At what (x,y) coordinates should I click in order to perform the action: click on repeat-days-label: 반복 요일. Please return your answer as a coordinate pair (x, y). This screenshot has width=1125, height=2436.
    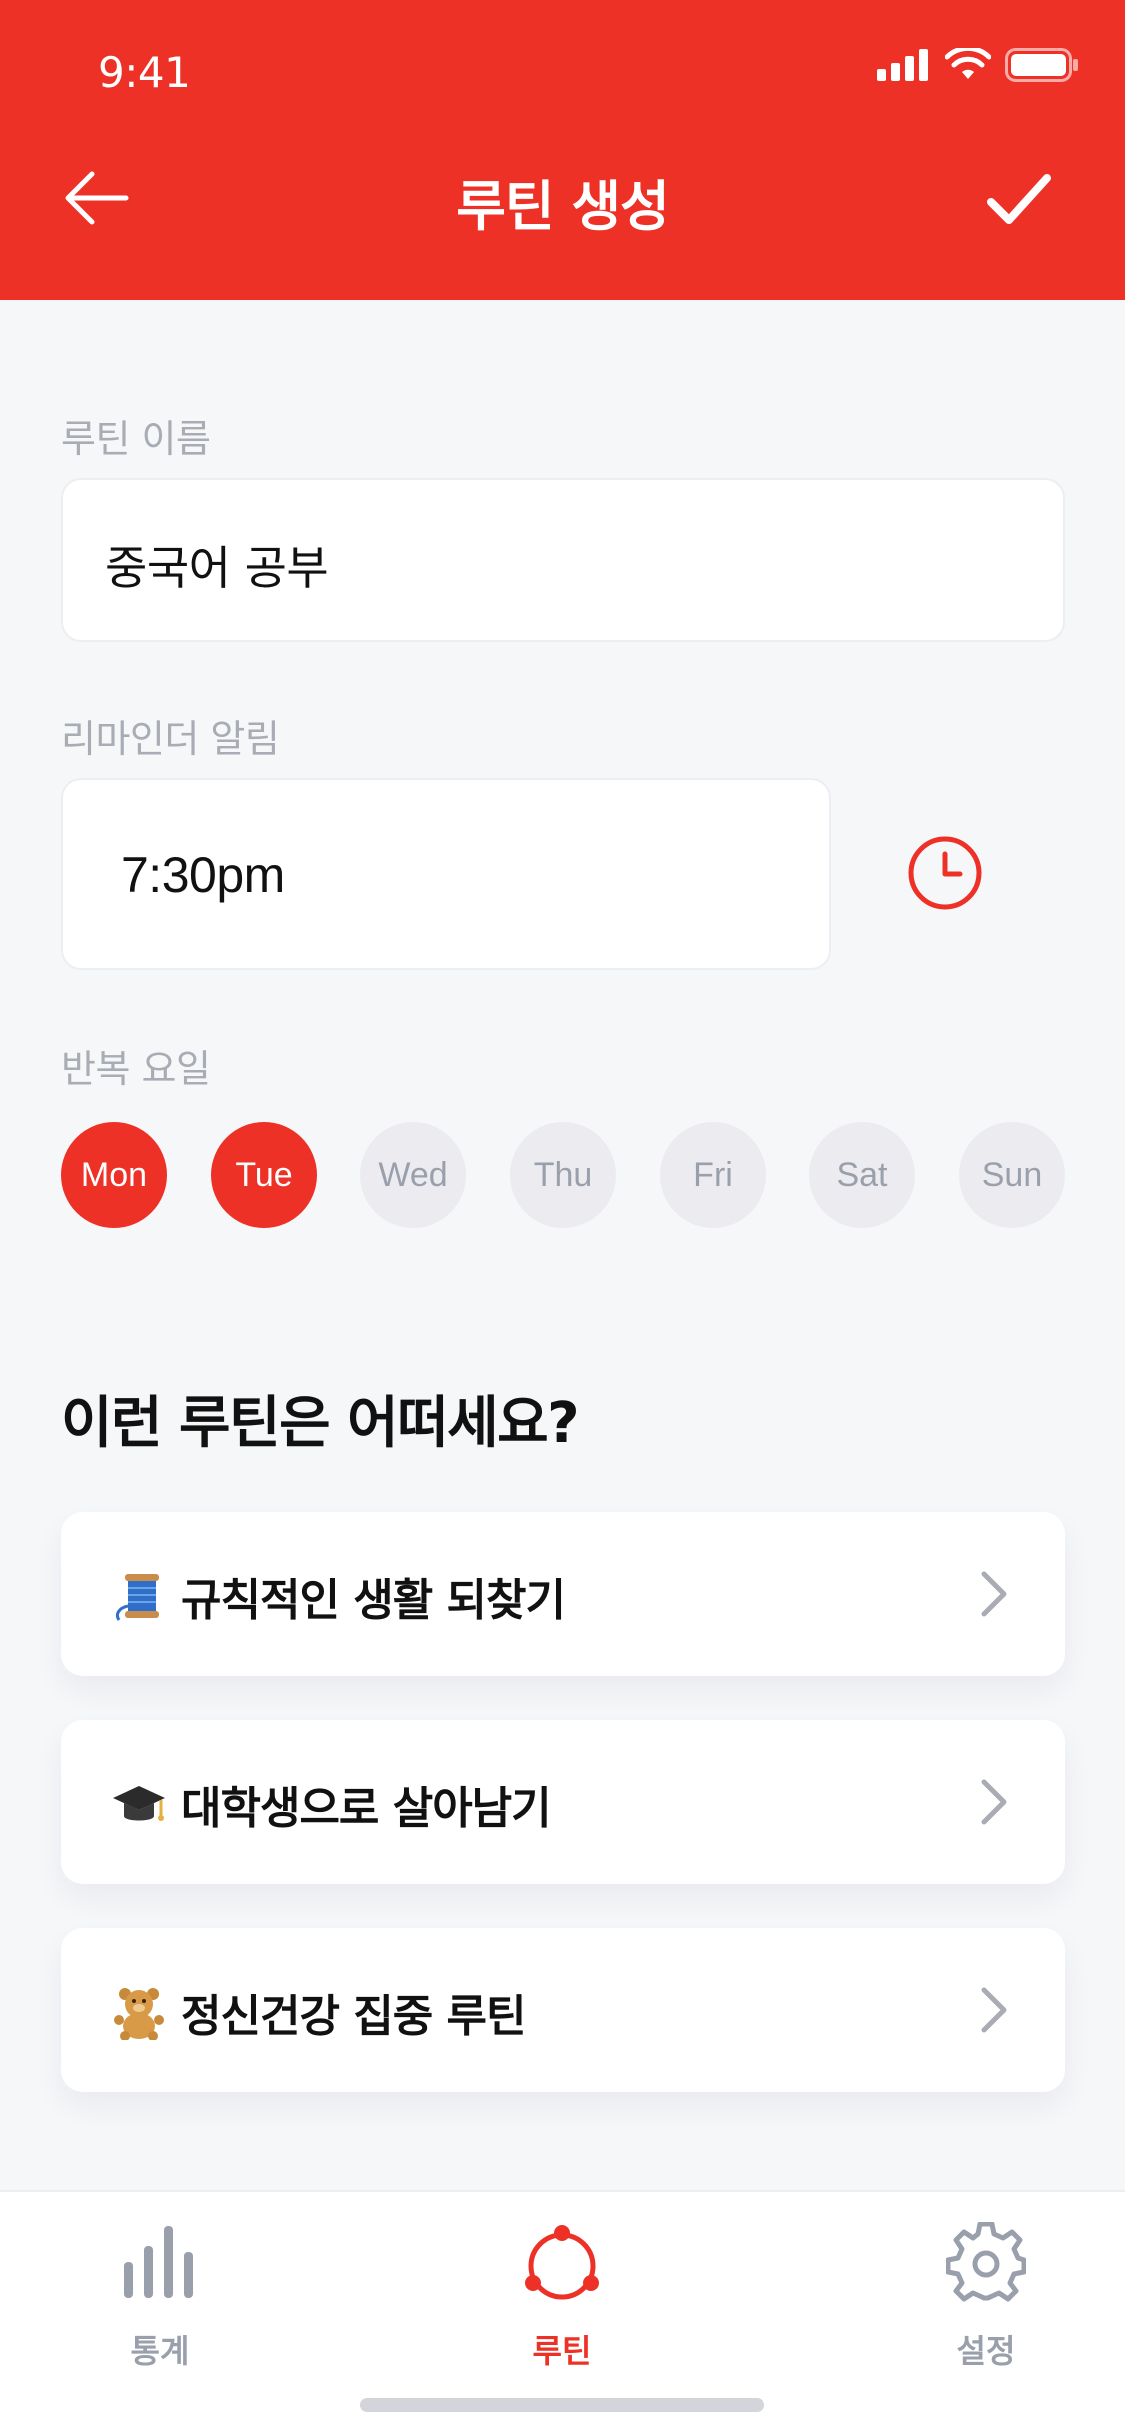
    Looking at the image, I should click on (136, 1069).